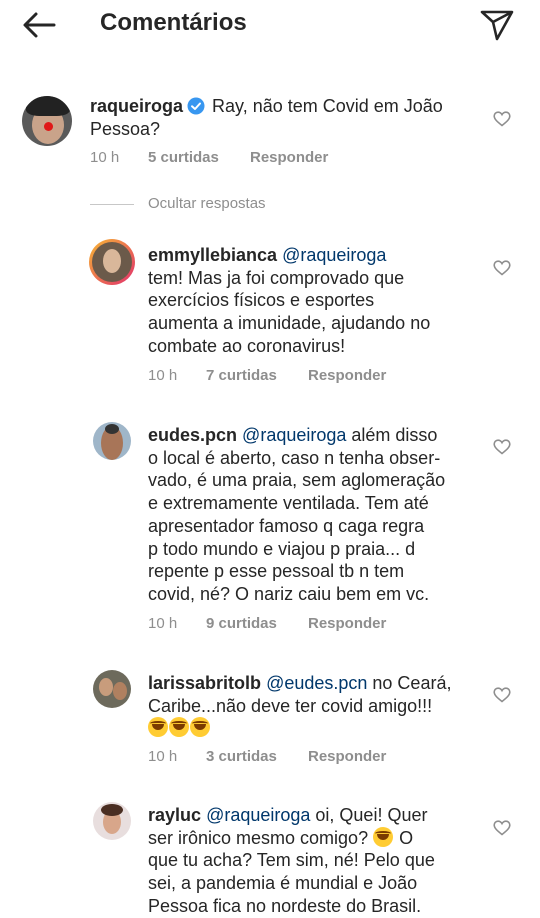 This screenshot has width=540, height=918. What do you see at coordinates (404, 837) in the screenshot?
I see `reply-line: O` at bounding box center [404, 837].